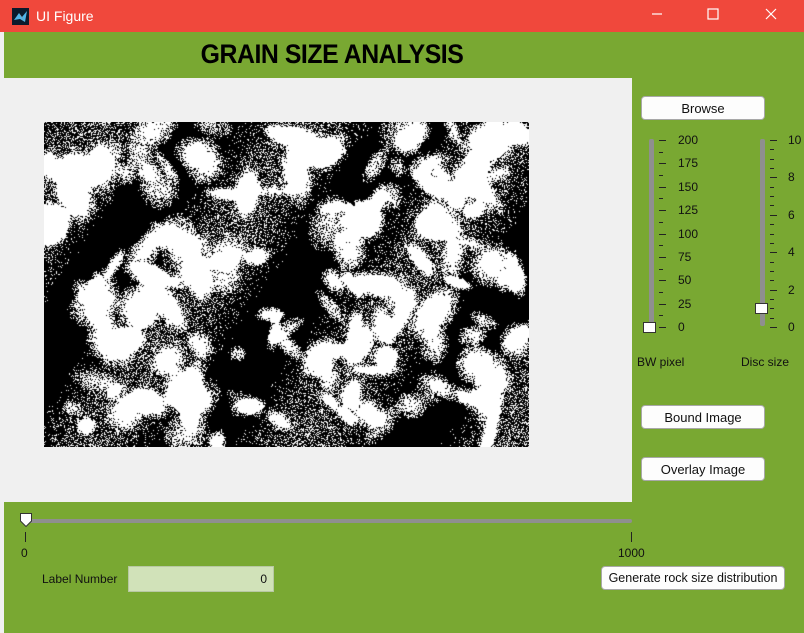 This screenshot has width=804, height=633. What do you see at coordinates (688, 186) in the screenshot?
I see `bw-slider-tick-label: 150` at bounding box center [688, 186].